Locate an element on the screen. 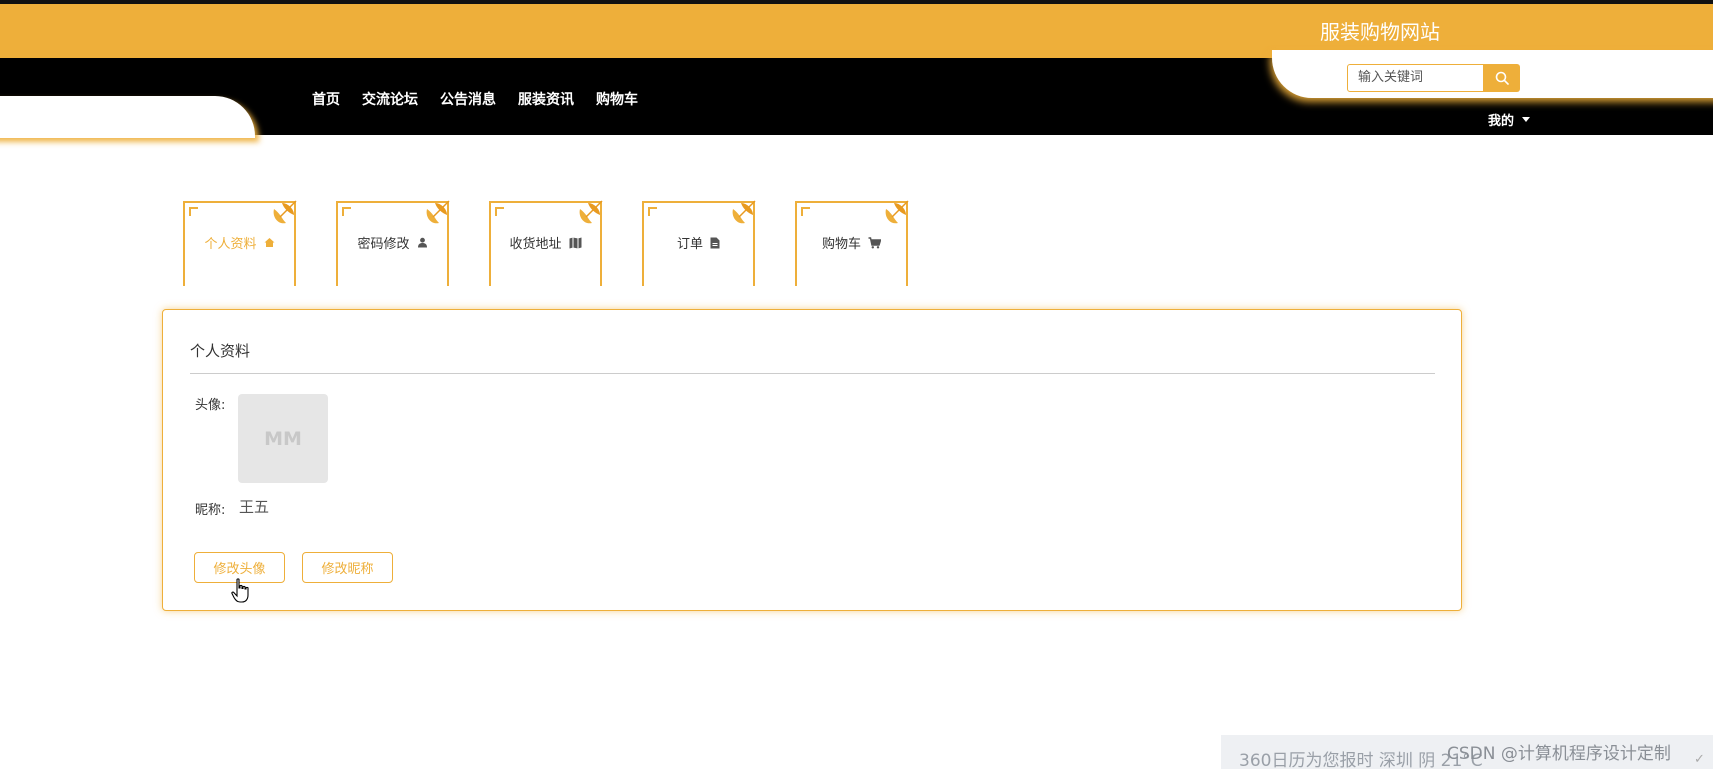 This screenshot has height=771, width=1713. avatar-placeholder-text: MM is located at coordinates (283, 438).